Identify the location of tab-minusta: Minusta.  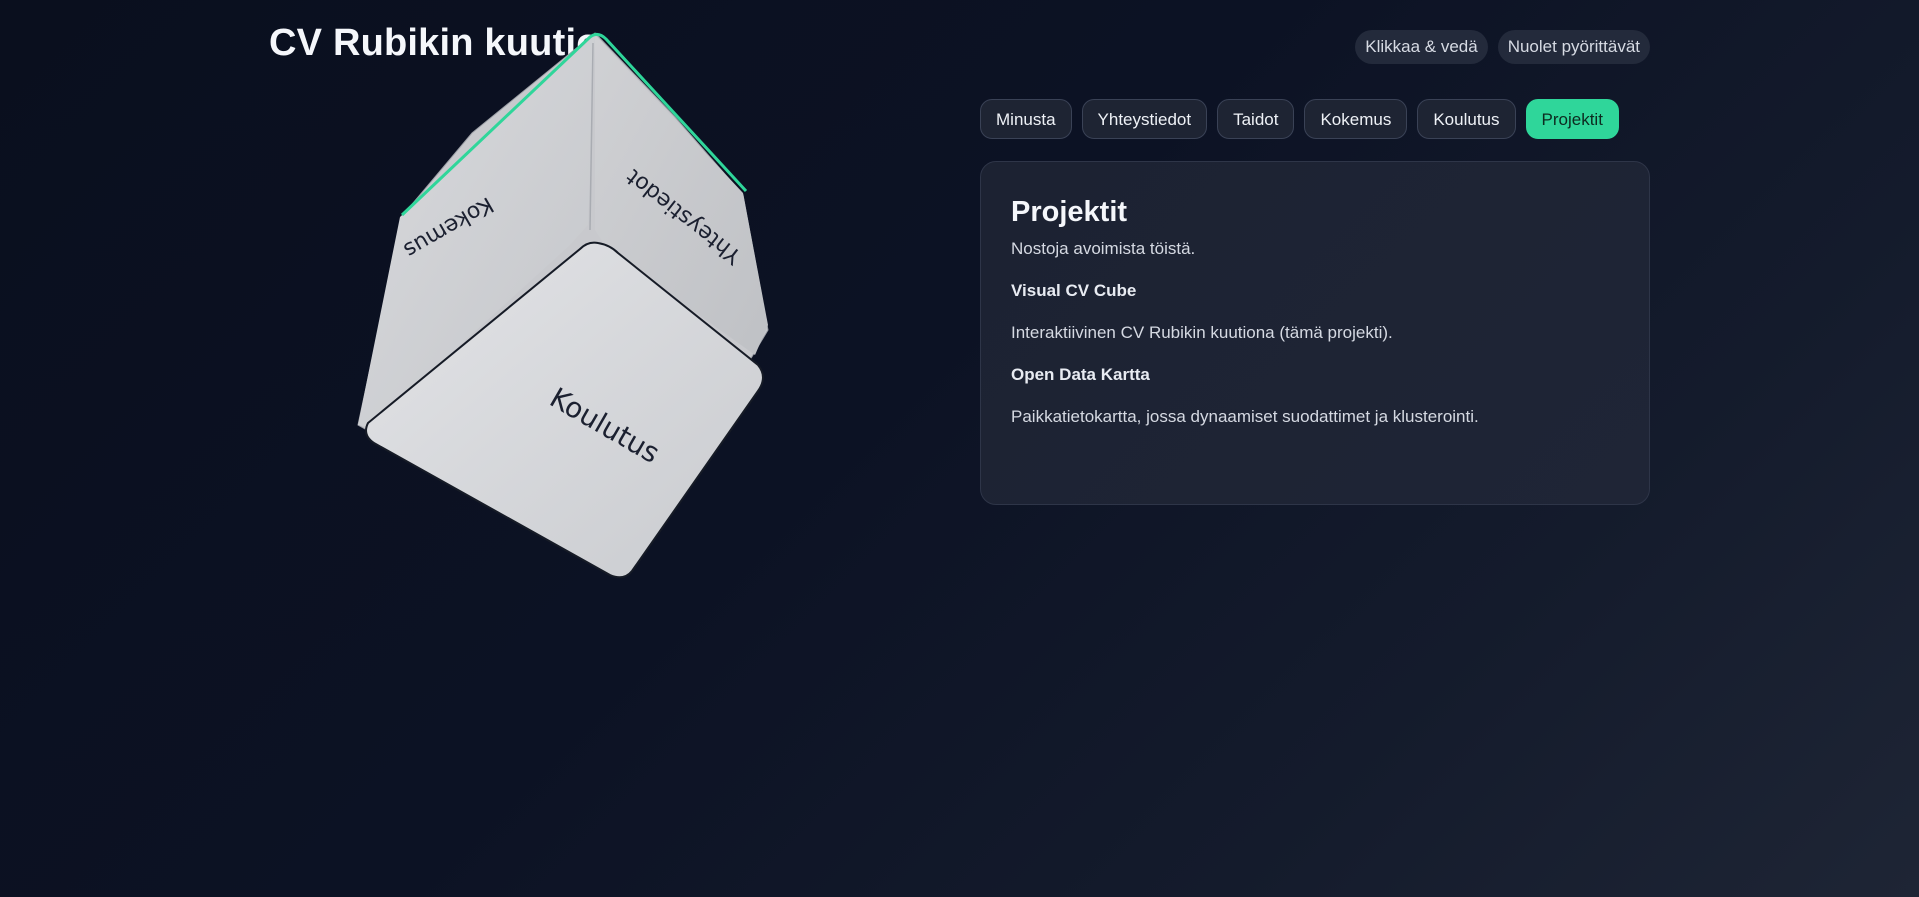
(1026, 119).